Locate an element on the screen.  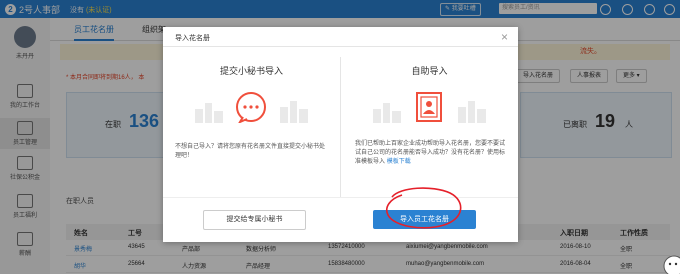
mascot-icon is located at coordinates (670, 262).